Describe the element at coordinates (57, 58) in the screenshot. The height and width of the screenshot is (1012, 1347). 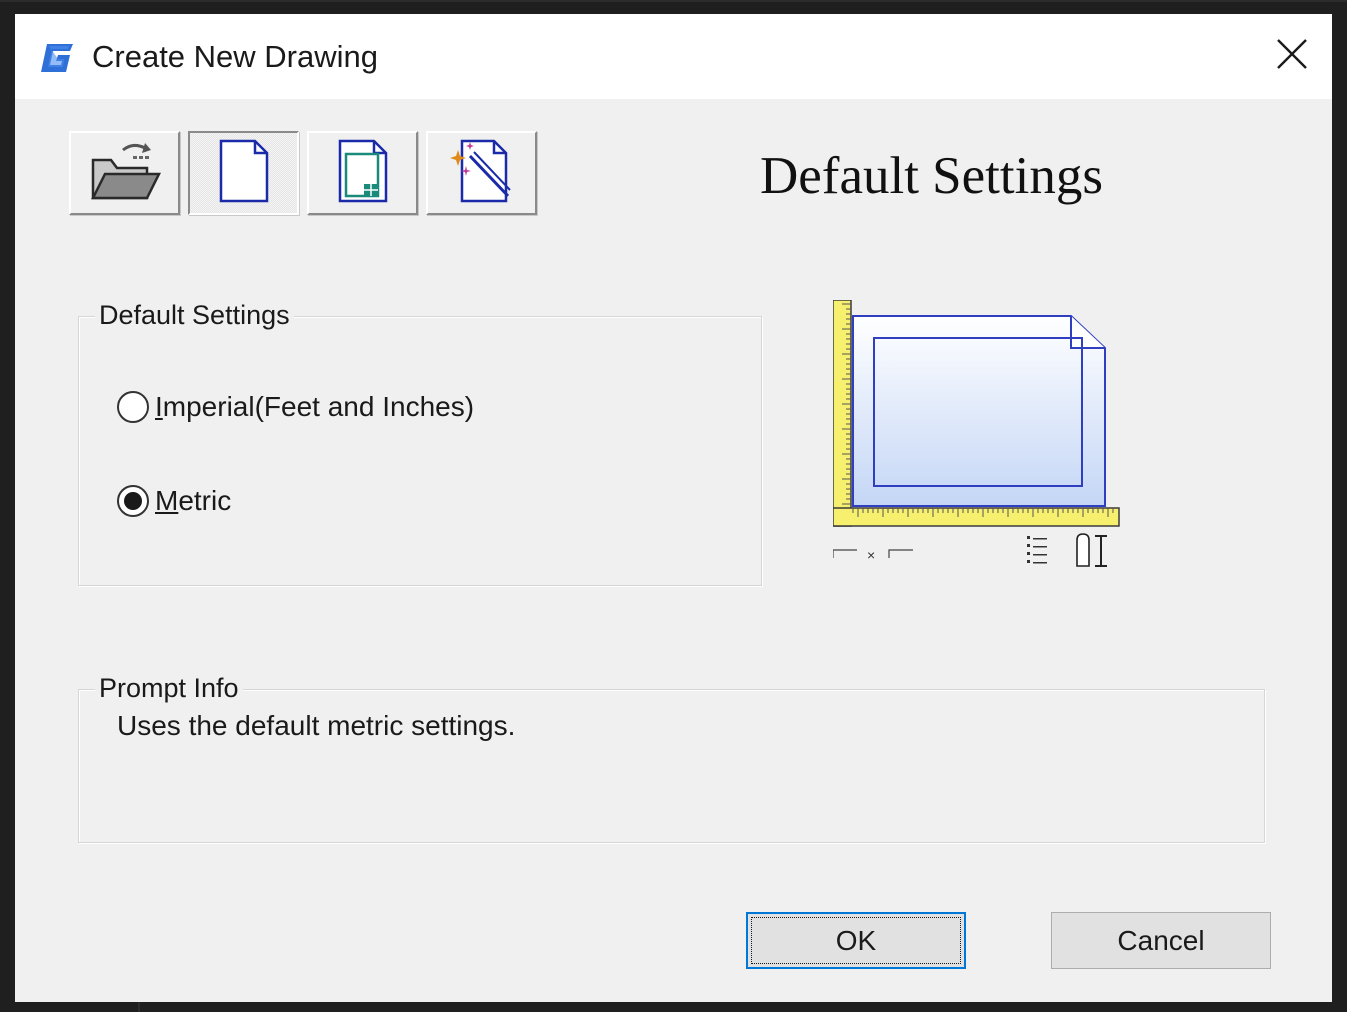
I see `gstarcad-logo-icon` at that location.